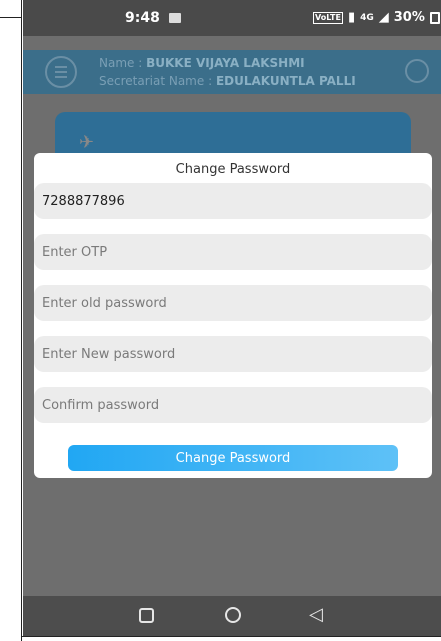 The height and width of the screenshot is (641, 441). I want to click on secretariat-name: EDULAKUNTLA PALLI, so click(285, 81).